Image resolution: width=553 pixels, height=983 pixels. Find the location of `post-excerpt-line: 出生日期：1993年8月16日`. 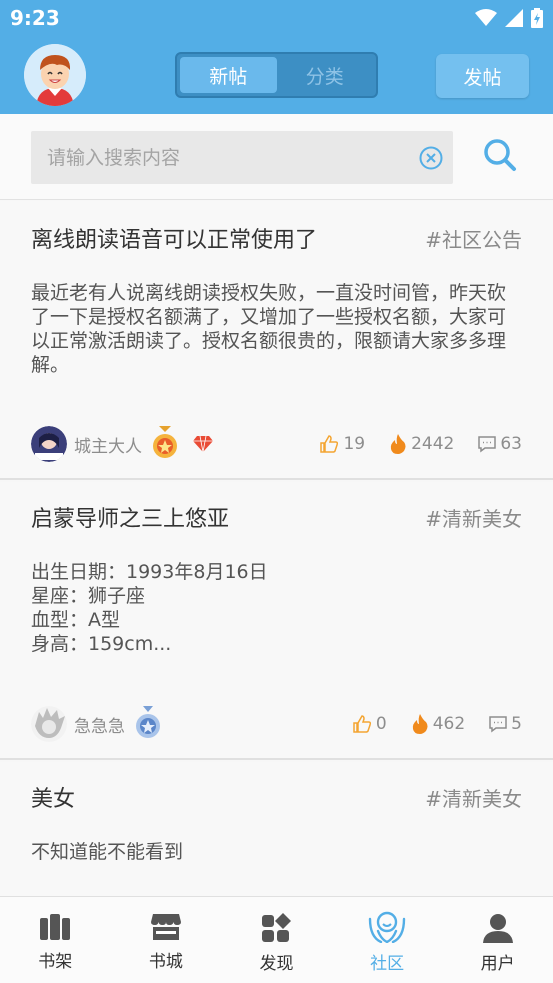

post-excerpt-line: 出生日期：1993年8月16日 is located at coordinates (149, 572).